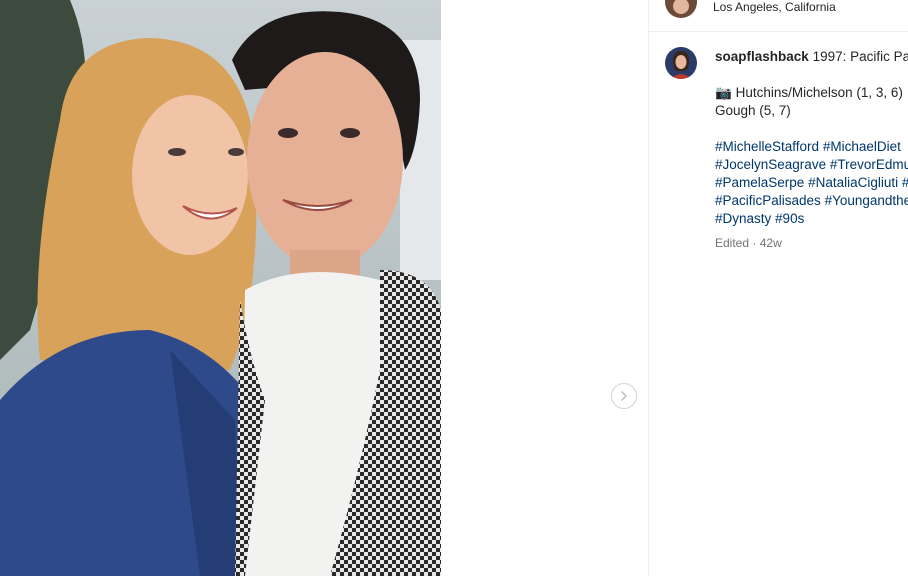 This screenshot has width=908, height=576. I want to click on username-link: soapflashback, so click(762, 56).